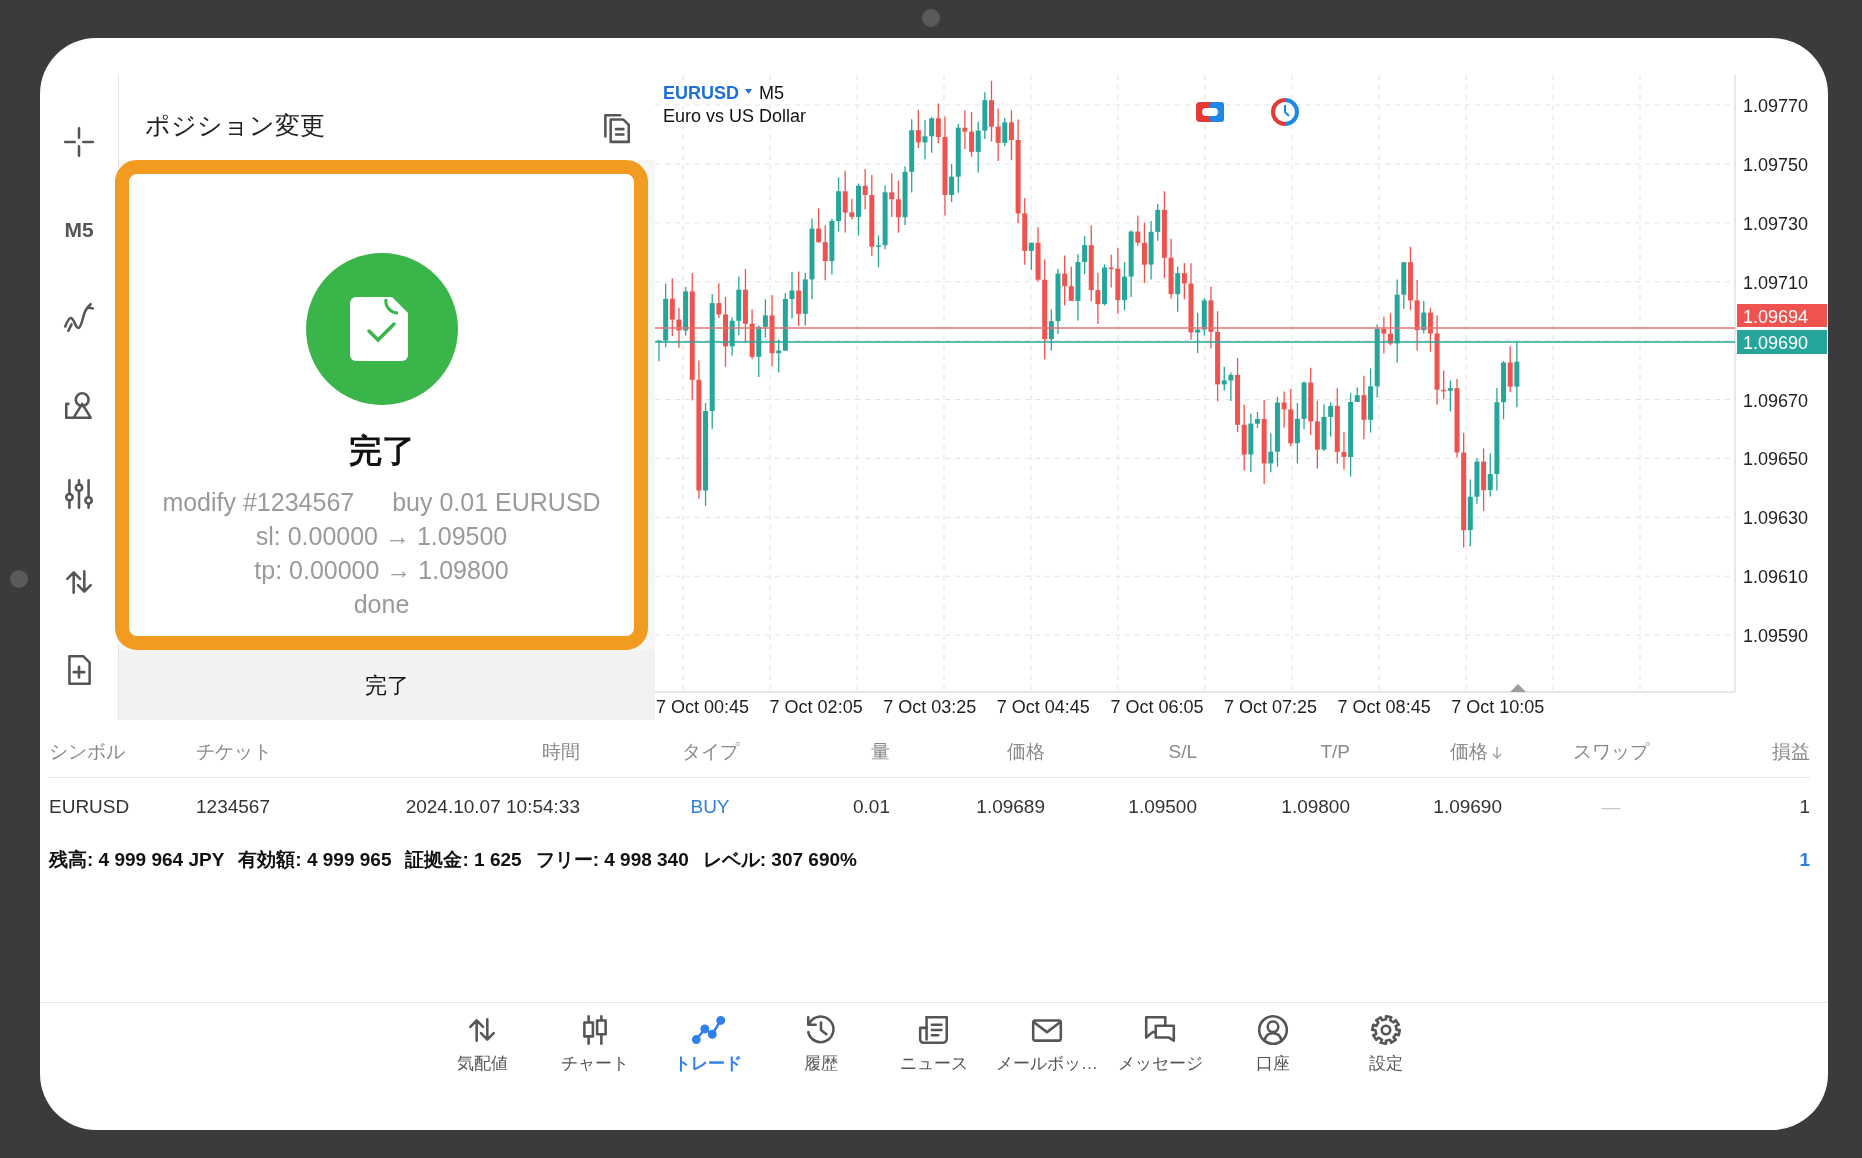  What do you see at coordinates (1776, 106) in the screenshot?
I see `price-axis-label: 1.09770` at bounding box center [1776, 106].